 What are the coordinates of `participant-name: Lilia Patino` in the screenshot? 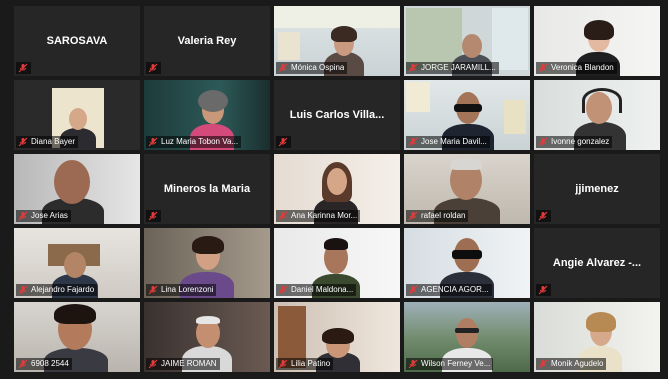 It's located at (311, 363).